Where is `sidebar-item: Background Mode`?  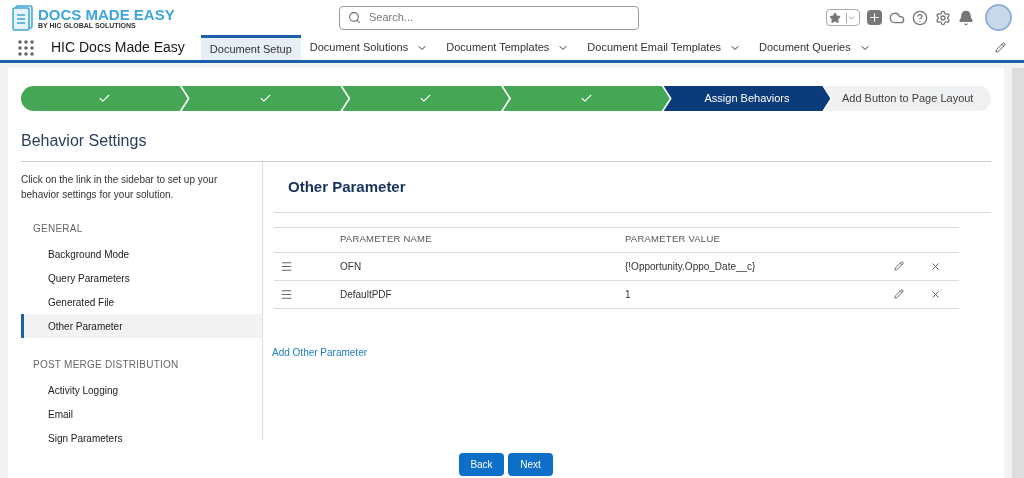
sidebar-item: Background Mode is located at coordinates (141, 254).